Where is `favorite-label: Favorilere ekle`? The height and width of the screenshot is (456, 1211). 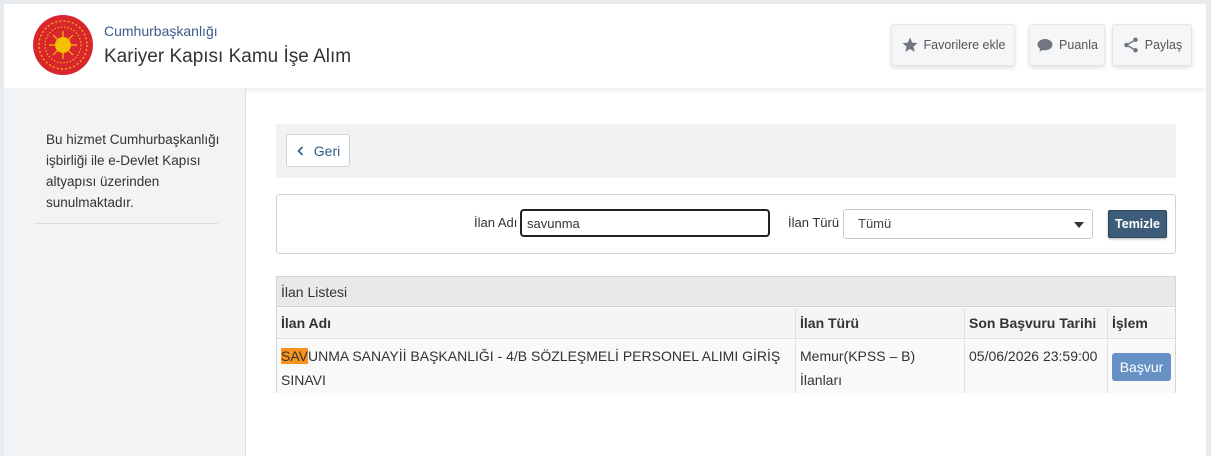 favorite-label: Favorilere ekle is located at coordinates (964, 45).